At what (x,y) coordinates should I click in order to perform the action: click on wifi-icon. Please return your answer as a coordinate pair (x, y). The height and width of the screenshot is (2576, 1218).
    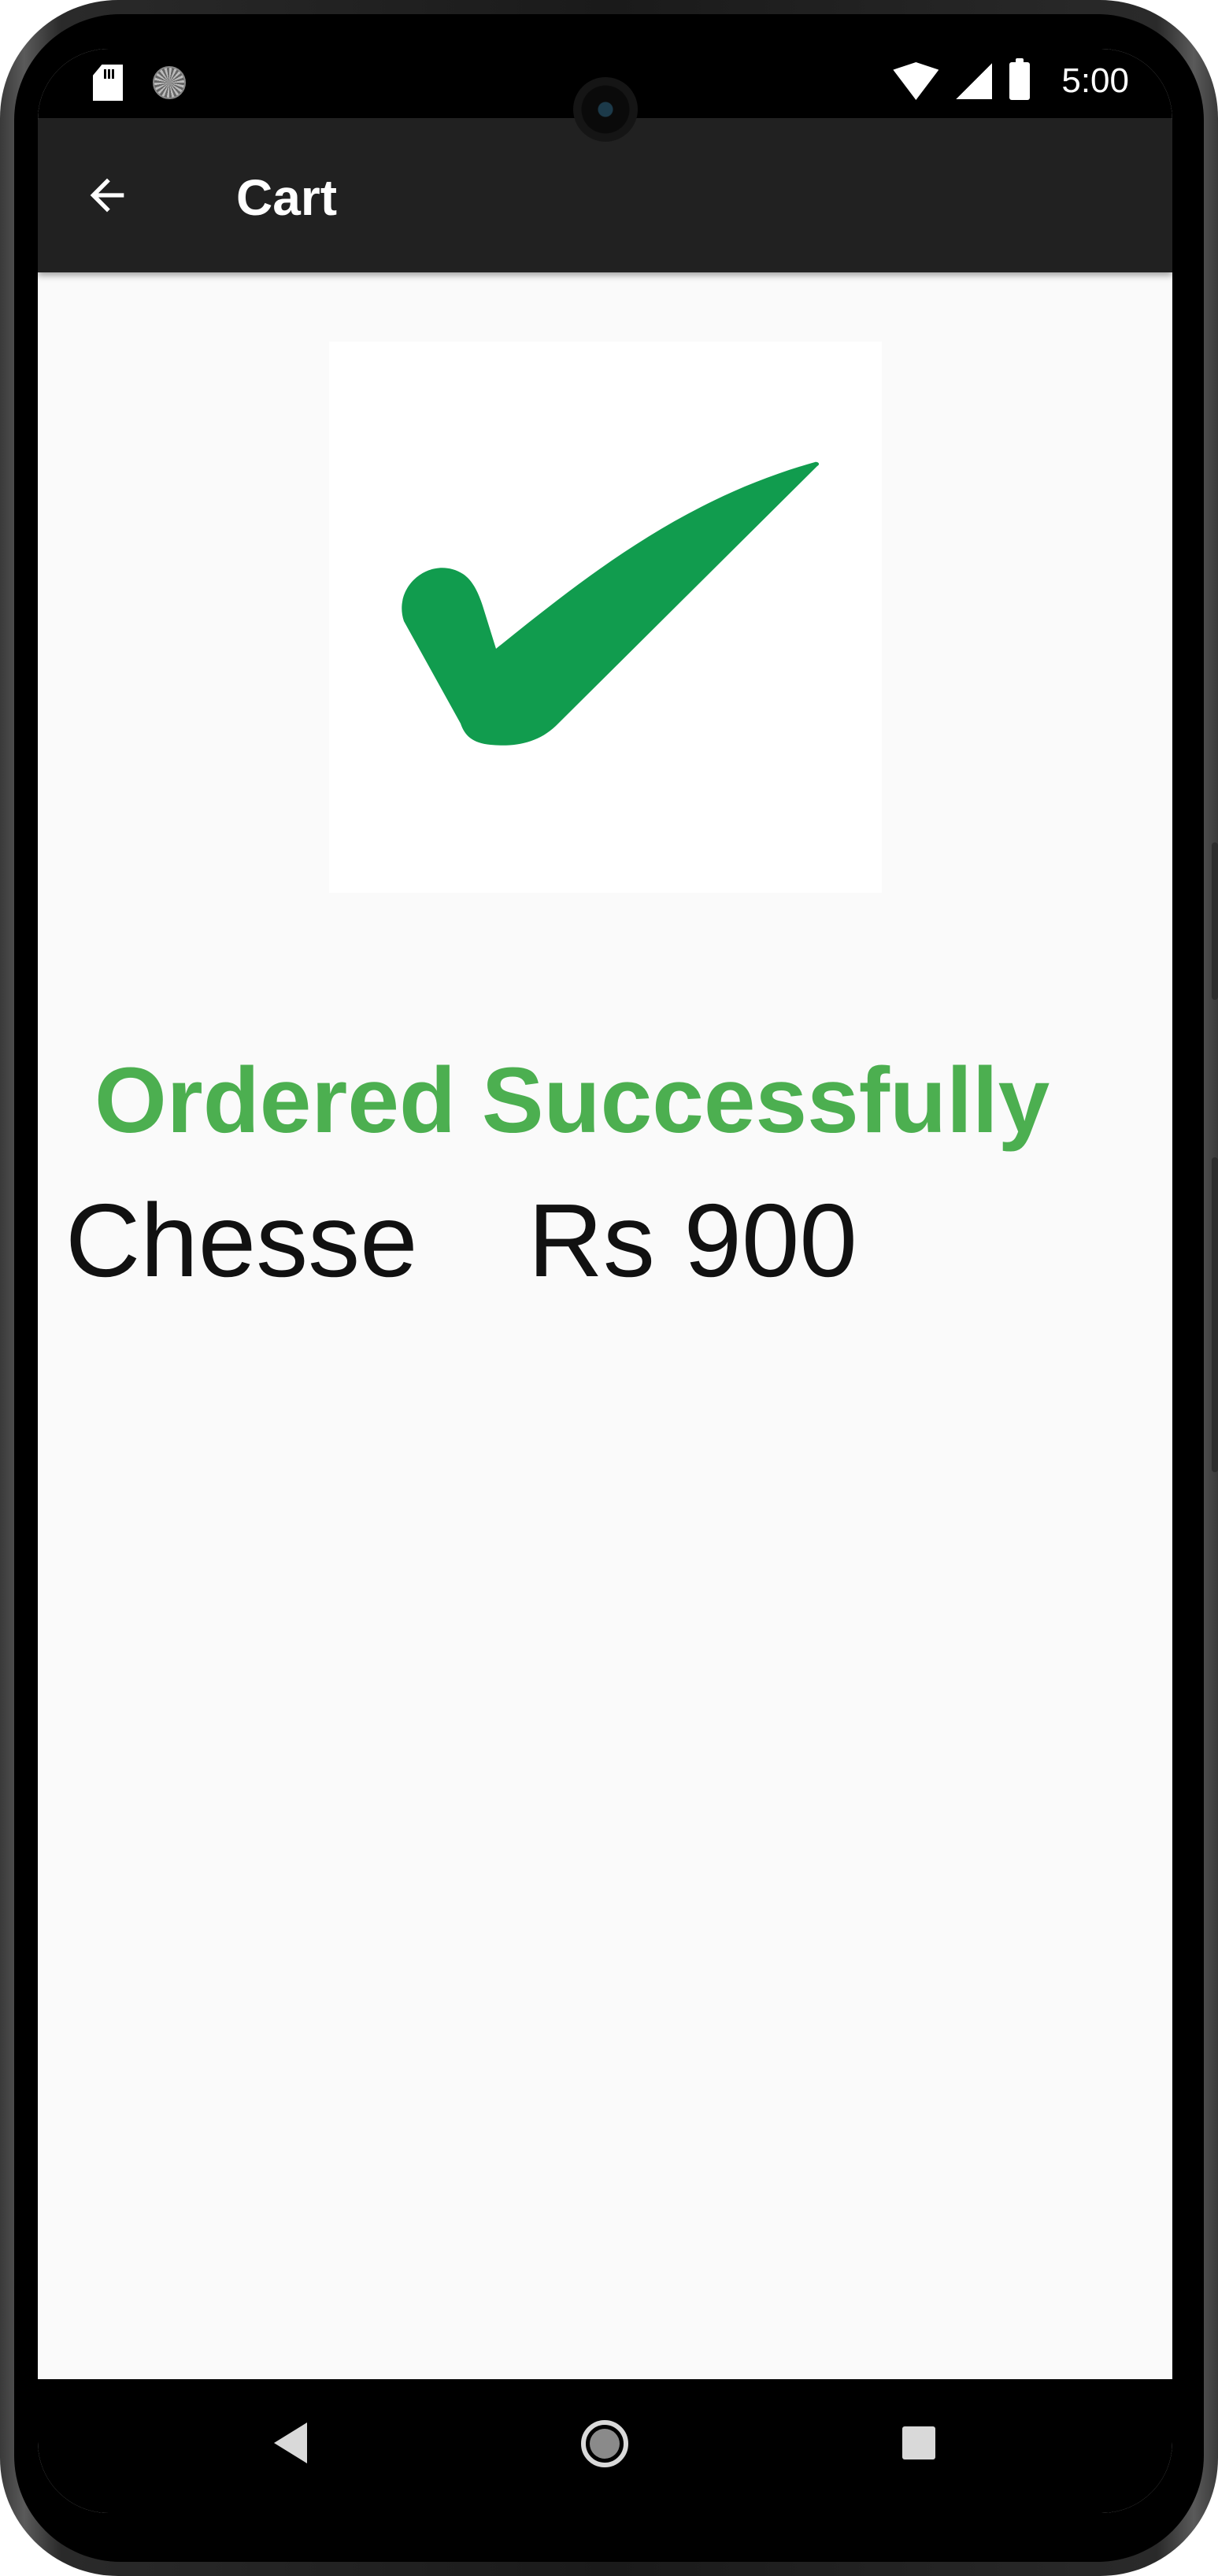
    Looking at the image, I should click on (916, 81).